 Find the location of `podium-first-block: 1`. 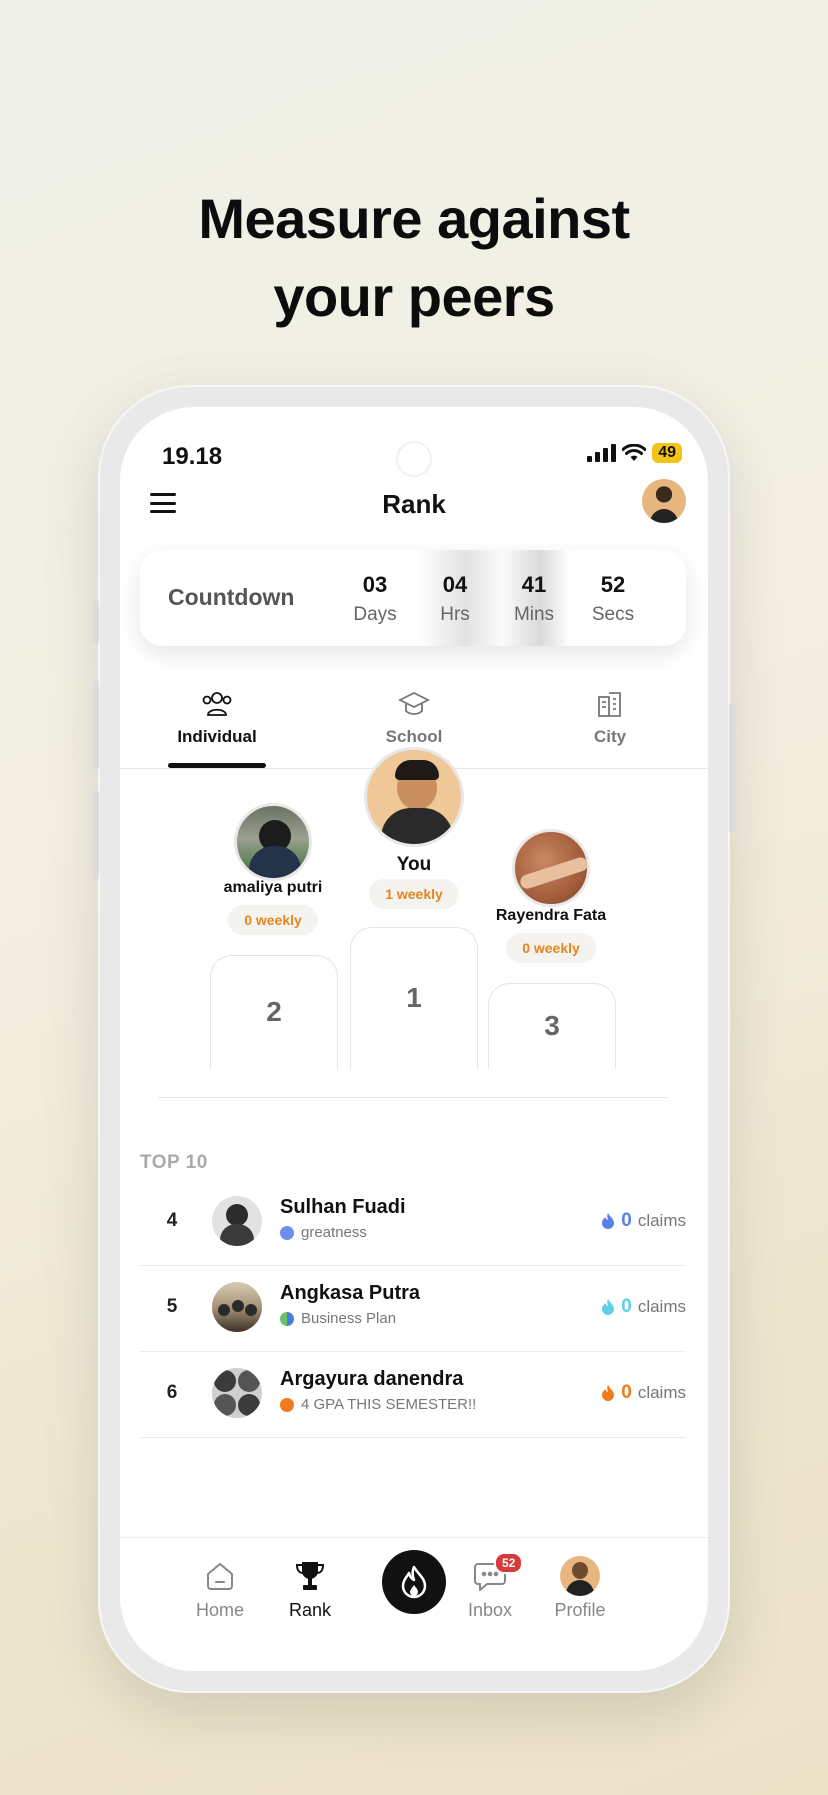

podium-first-block: 1 is located at coordinates (414, 998).